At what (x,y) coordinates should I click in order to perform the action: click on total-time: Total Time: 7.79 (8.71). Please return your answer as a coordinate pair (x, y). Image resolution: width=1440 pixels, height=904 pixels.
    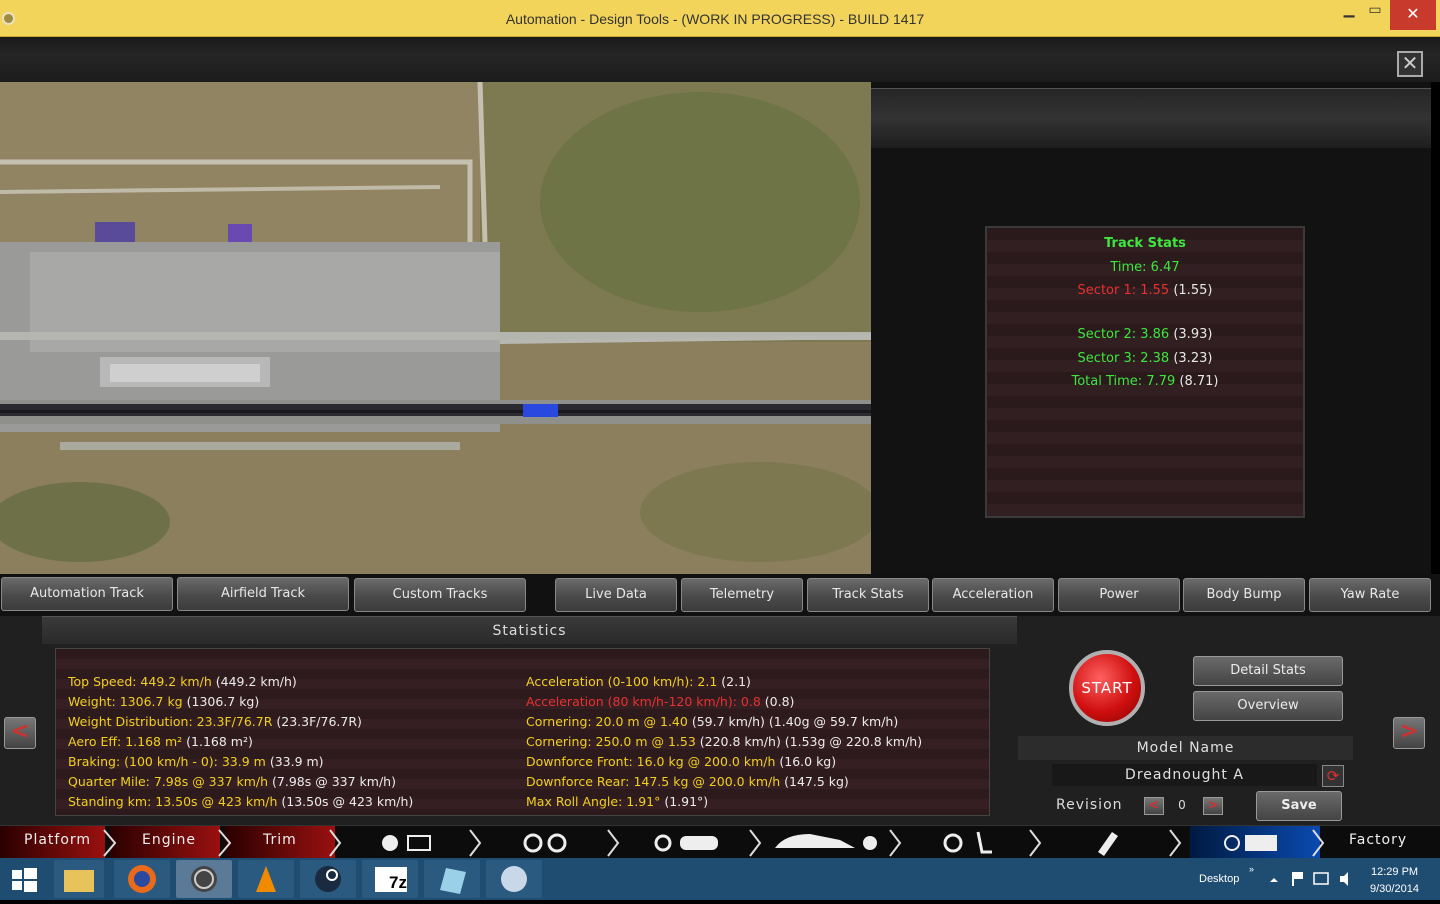
    Looking at the image, I should click on (1145, 381).